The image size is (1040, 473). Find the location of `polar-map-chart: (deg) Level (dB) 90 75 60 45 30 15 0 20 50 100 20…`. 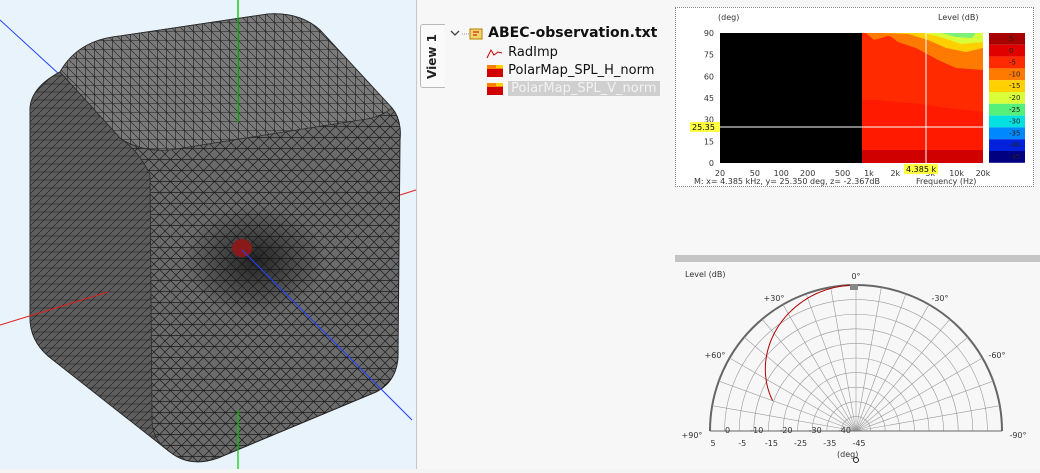

polar-map-chart: (deg) Level (dB) 90 75 60 45 30 15 0 20 50 100 20… is located at coordinates (854, 97).